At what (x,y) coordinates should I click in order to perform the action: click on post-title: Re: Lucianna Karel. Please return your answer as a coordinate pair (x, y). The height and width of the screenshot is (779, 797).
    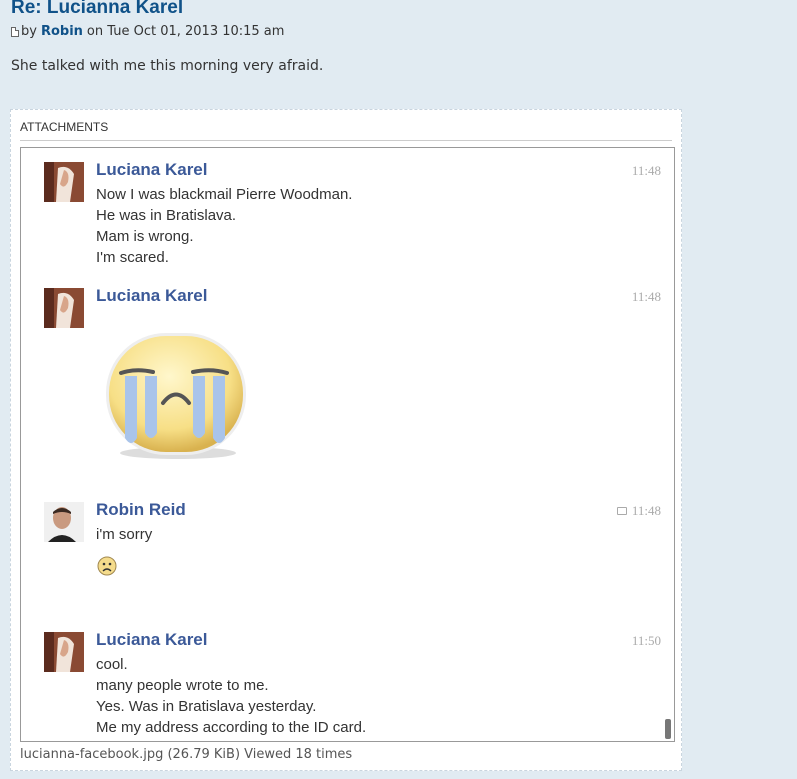
    Looking at the image, I should click on (97, 9).